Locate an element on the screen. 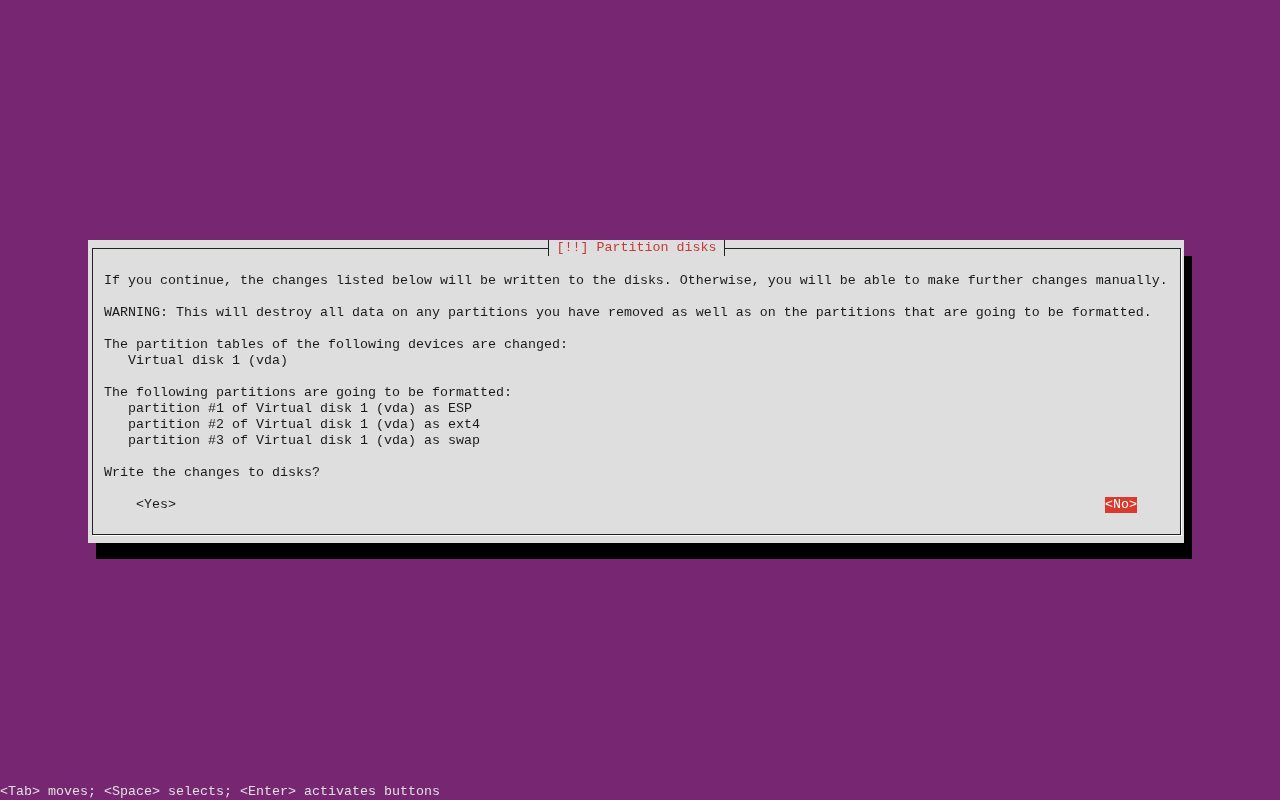 The height and width of the screenshot is (800, 1280). paragraph-text: WARNING: This will destroy all data on any partitions you have removed as well as on the partitions that are going to be formatted. is located at coordinates (628, 313).